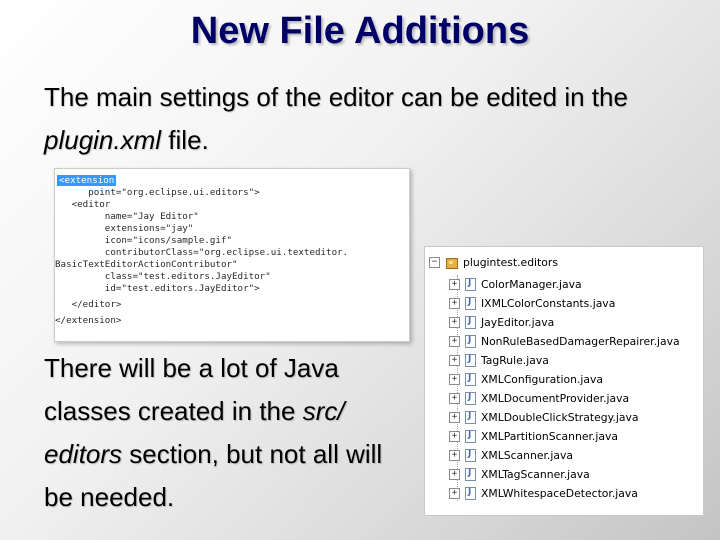 Image resolution: width=720 pixels, height=540 pixels. What do you see at coordinates (163, 276) in the screenshot?
I see `code-line: class="test.editors.JayEditor"` at bounding box center [163, 276].